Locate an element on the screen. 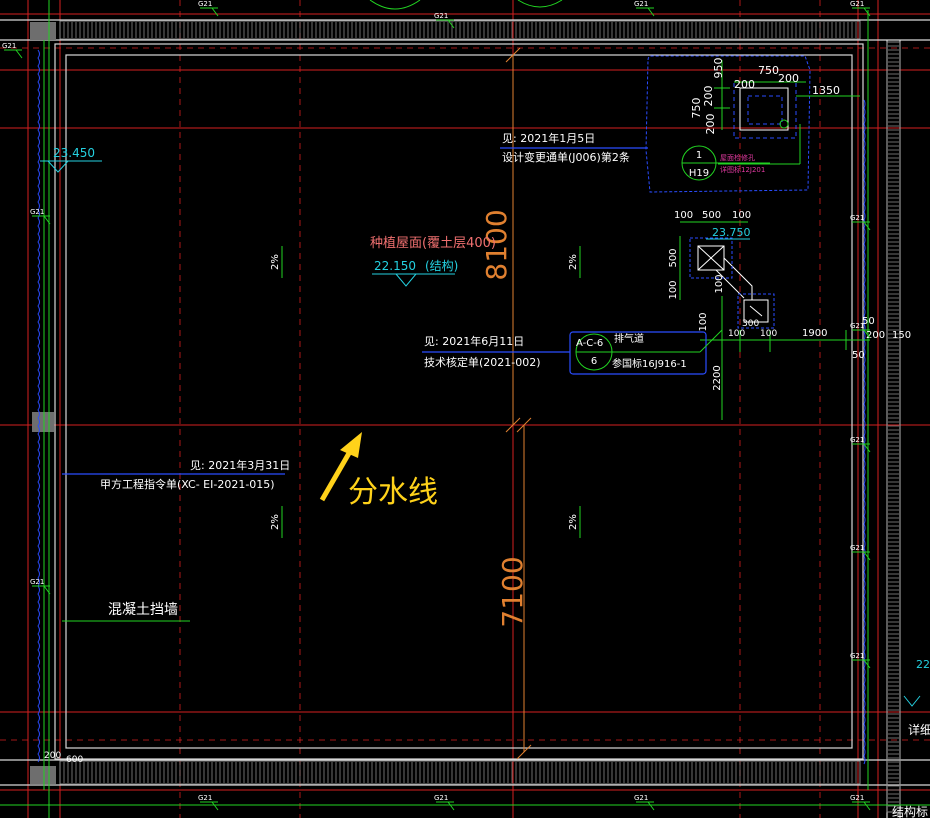 This screenshot has height=818, width=930. acc6-code: A-C-6 is located at coordinates (589, 343).